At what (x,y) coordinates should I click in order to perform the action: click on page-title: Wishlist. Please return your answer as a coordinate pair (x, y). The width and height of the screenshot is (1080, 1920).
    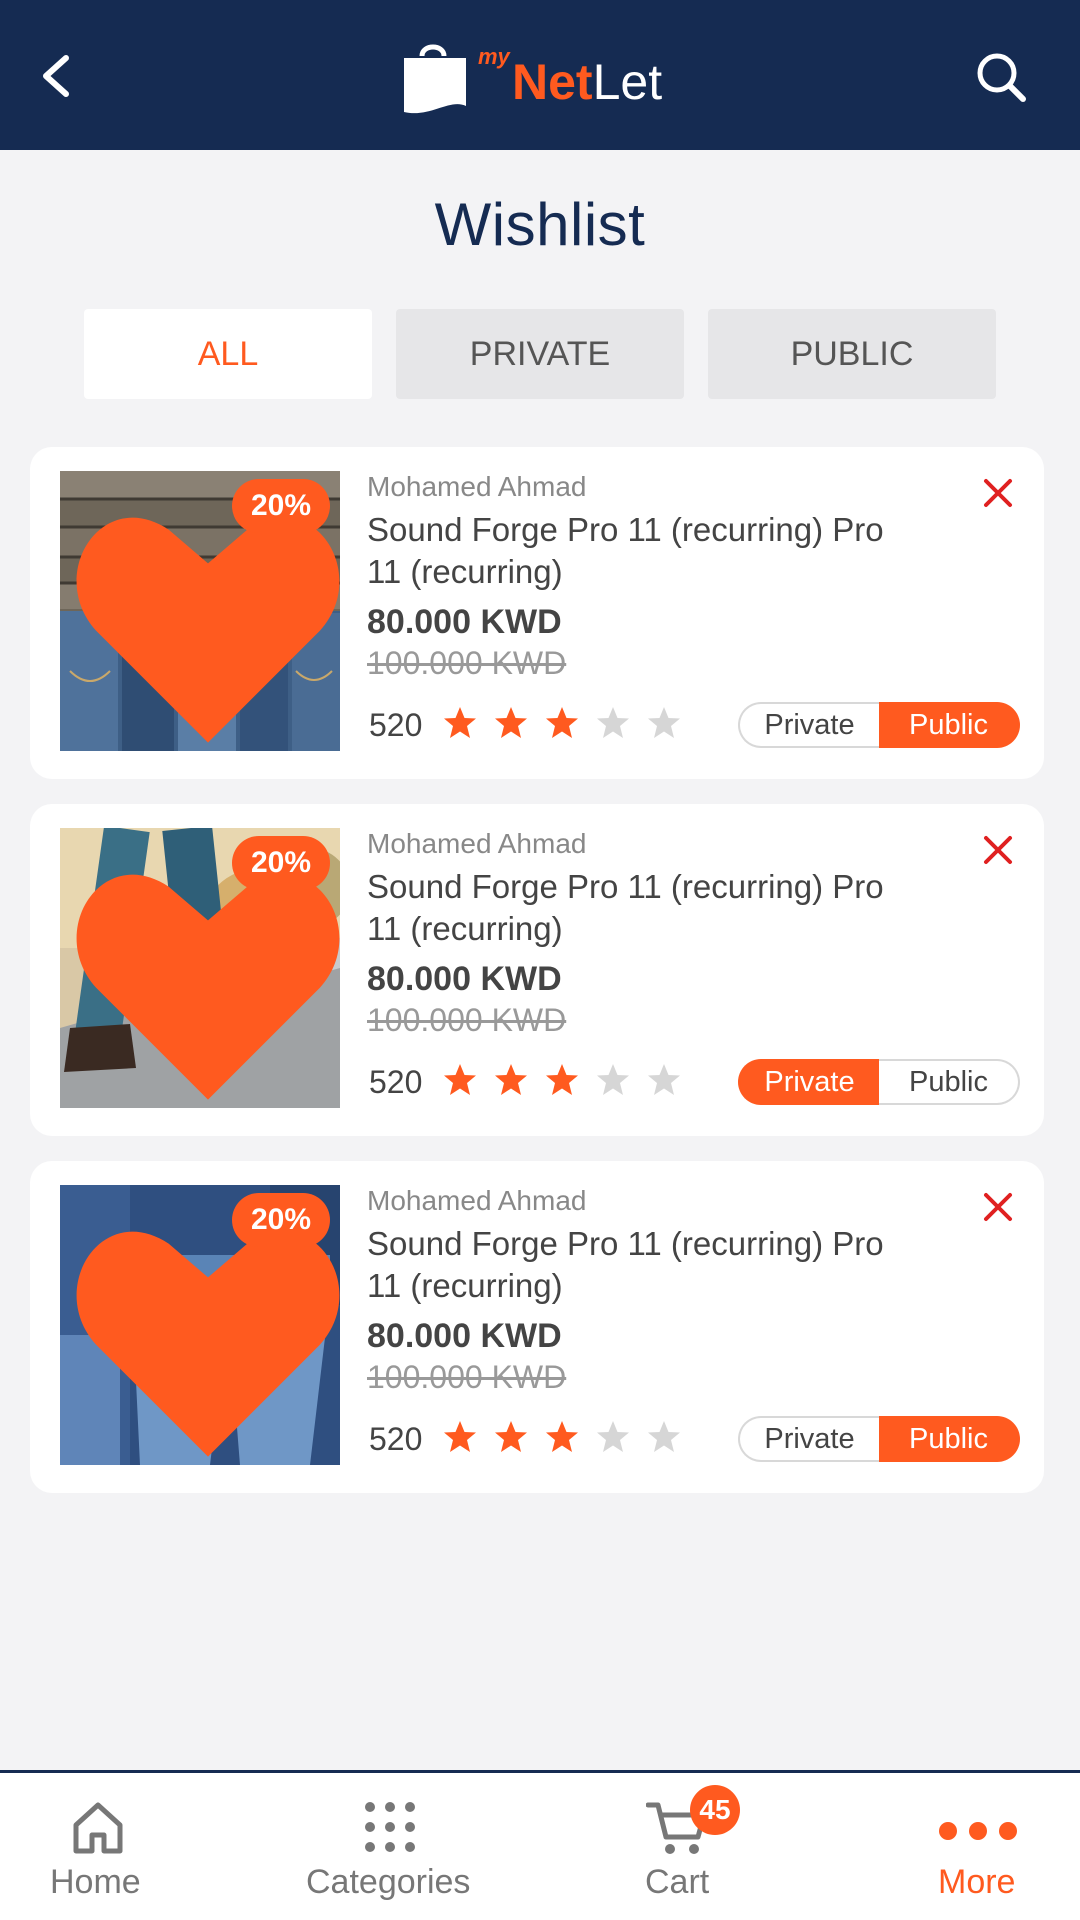
    Looking at the image, I should click on (540, 224).